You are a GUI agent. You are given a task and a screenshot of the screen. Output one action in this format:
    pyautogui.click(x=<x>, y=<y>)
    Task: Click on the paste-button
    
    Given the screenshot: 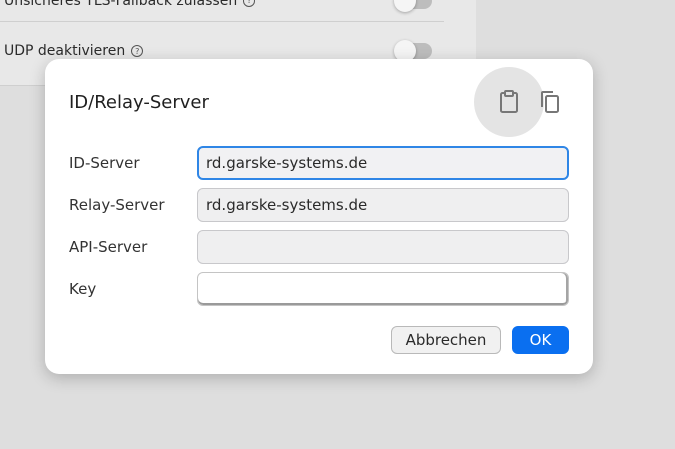 What is the action you would take?
    pyautogui.click(x=509, y=102)
    